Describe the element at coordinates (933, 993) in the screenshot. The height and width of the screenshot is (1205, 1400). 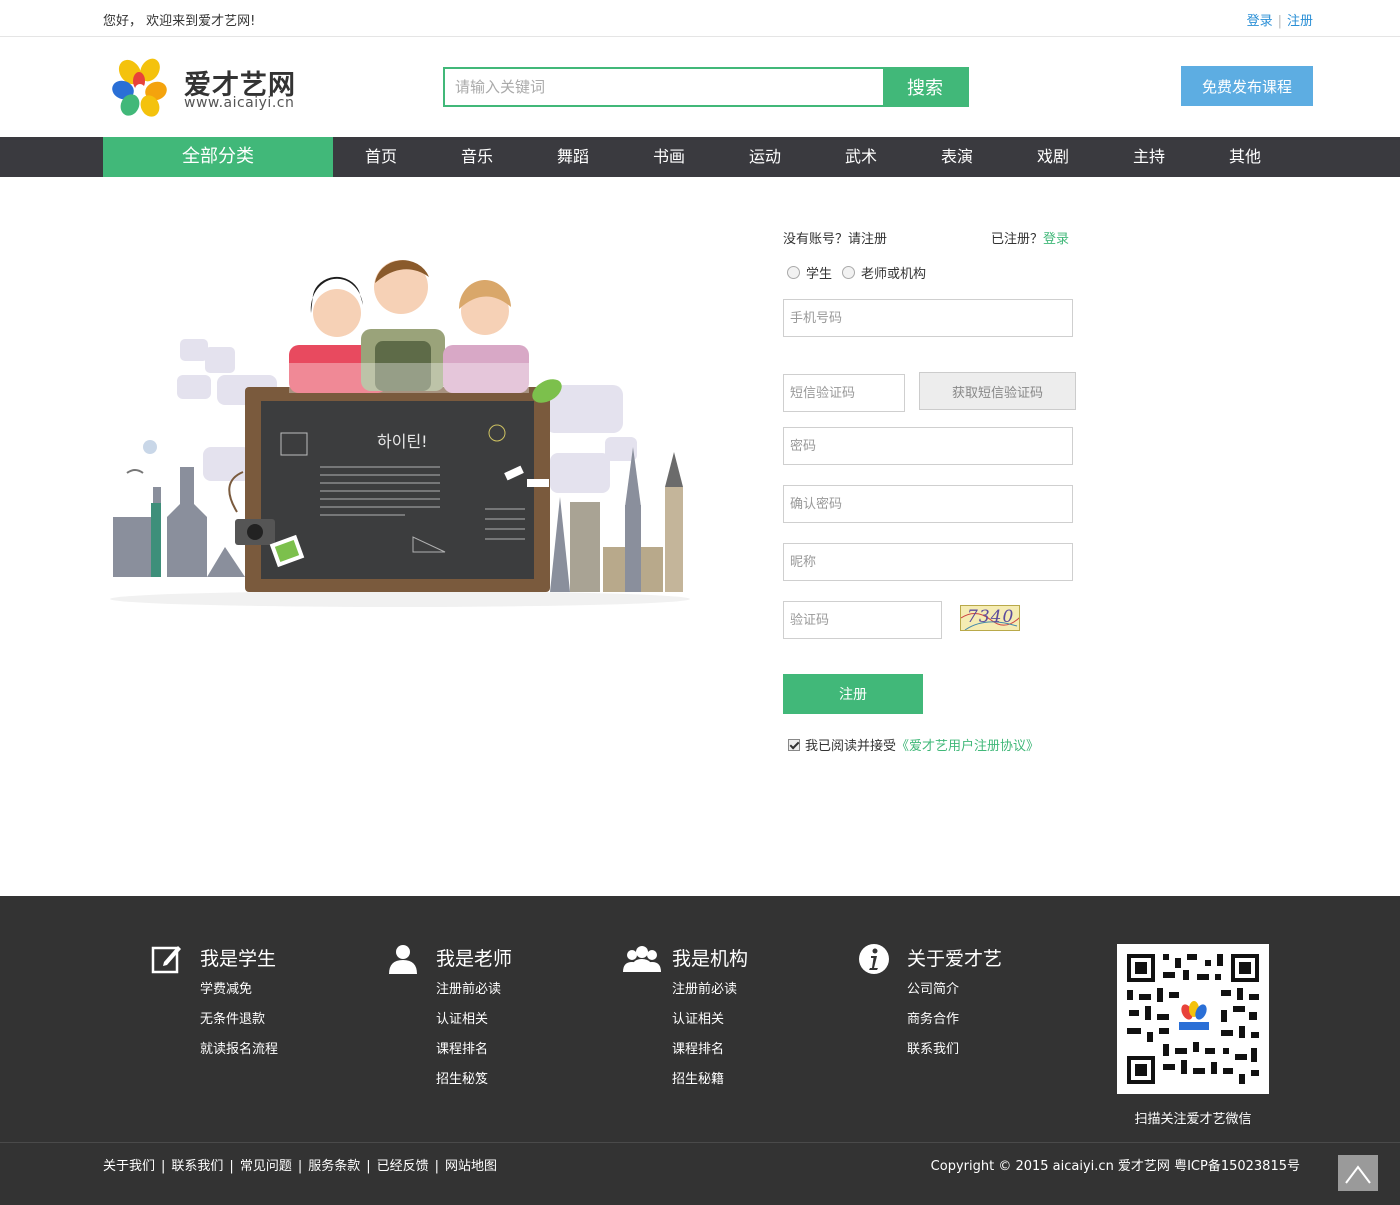
I see `footer-link: 公司简介` at that location.